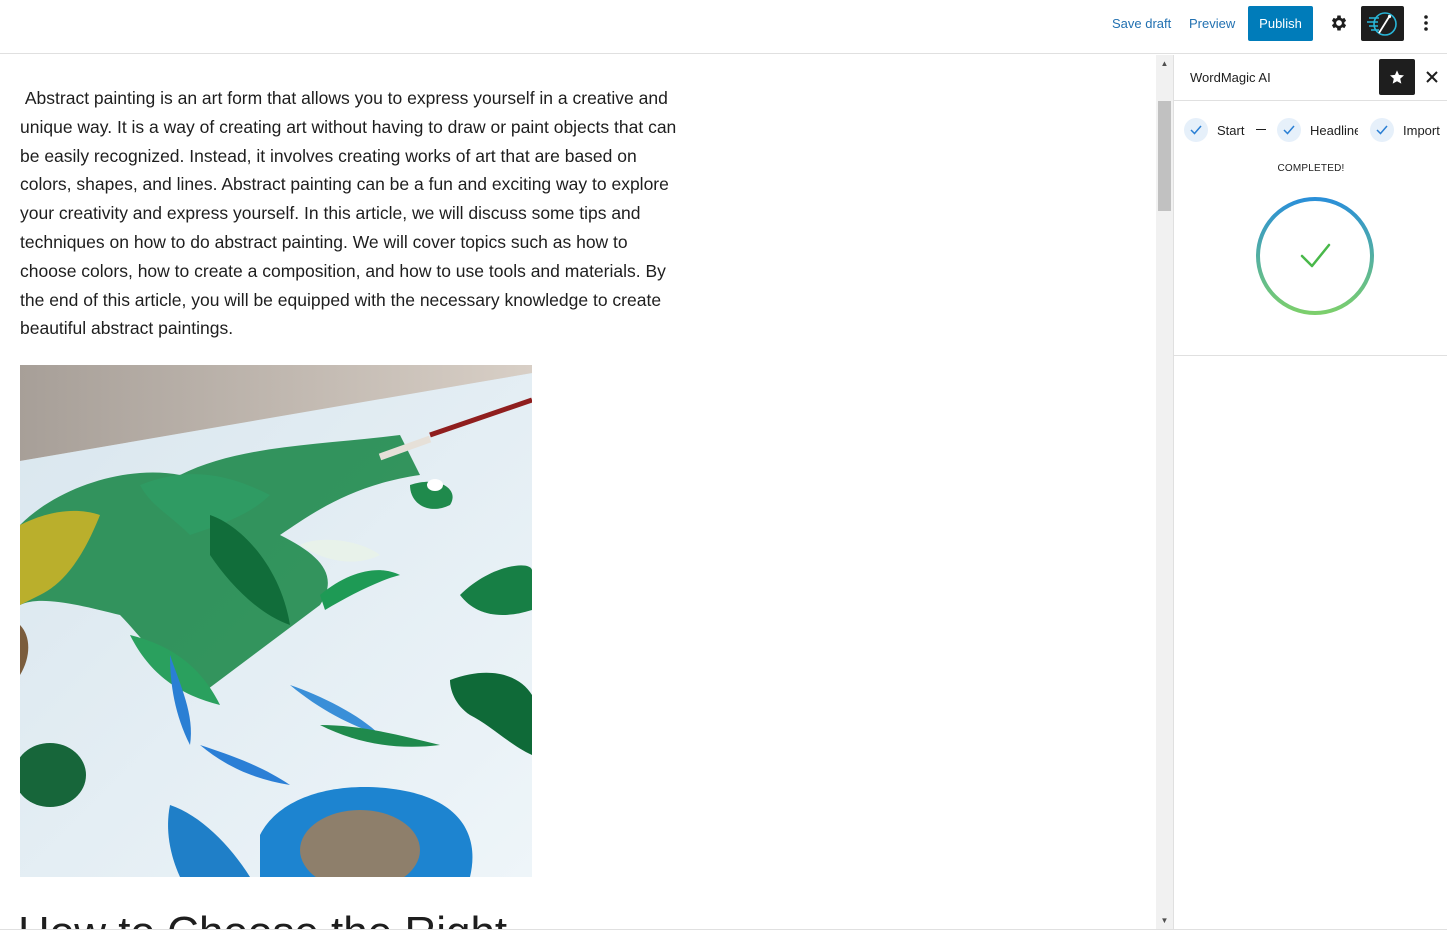 The image size is (1447, 935). What do you see at coordinates (1230, 77) in the screenshot?
I see `sidebar-title: WordMagic AI` at bounding box center [1230, 77].